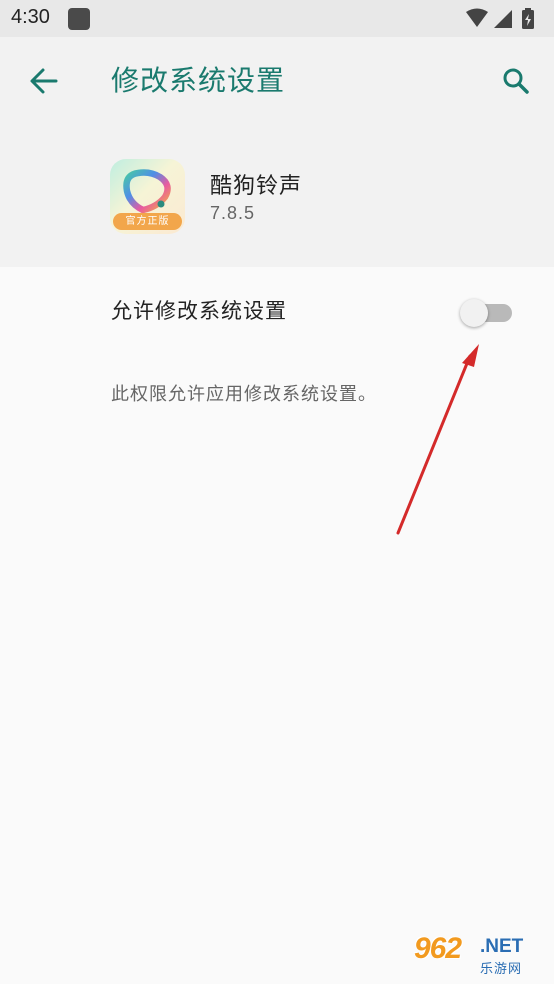 The height and width of the screenshot is (984, 554). I want to click on page-title: 修改系统设置, so click(198, 80).